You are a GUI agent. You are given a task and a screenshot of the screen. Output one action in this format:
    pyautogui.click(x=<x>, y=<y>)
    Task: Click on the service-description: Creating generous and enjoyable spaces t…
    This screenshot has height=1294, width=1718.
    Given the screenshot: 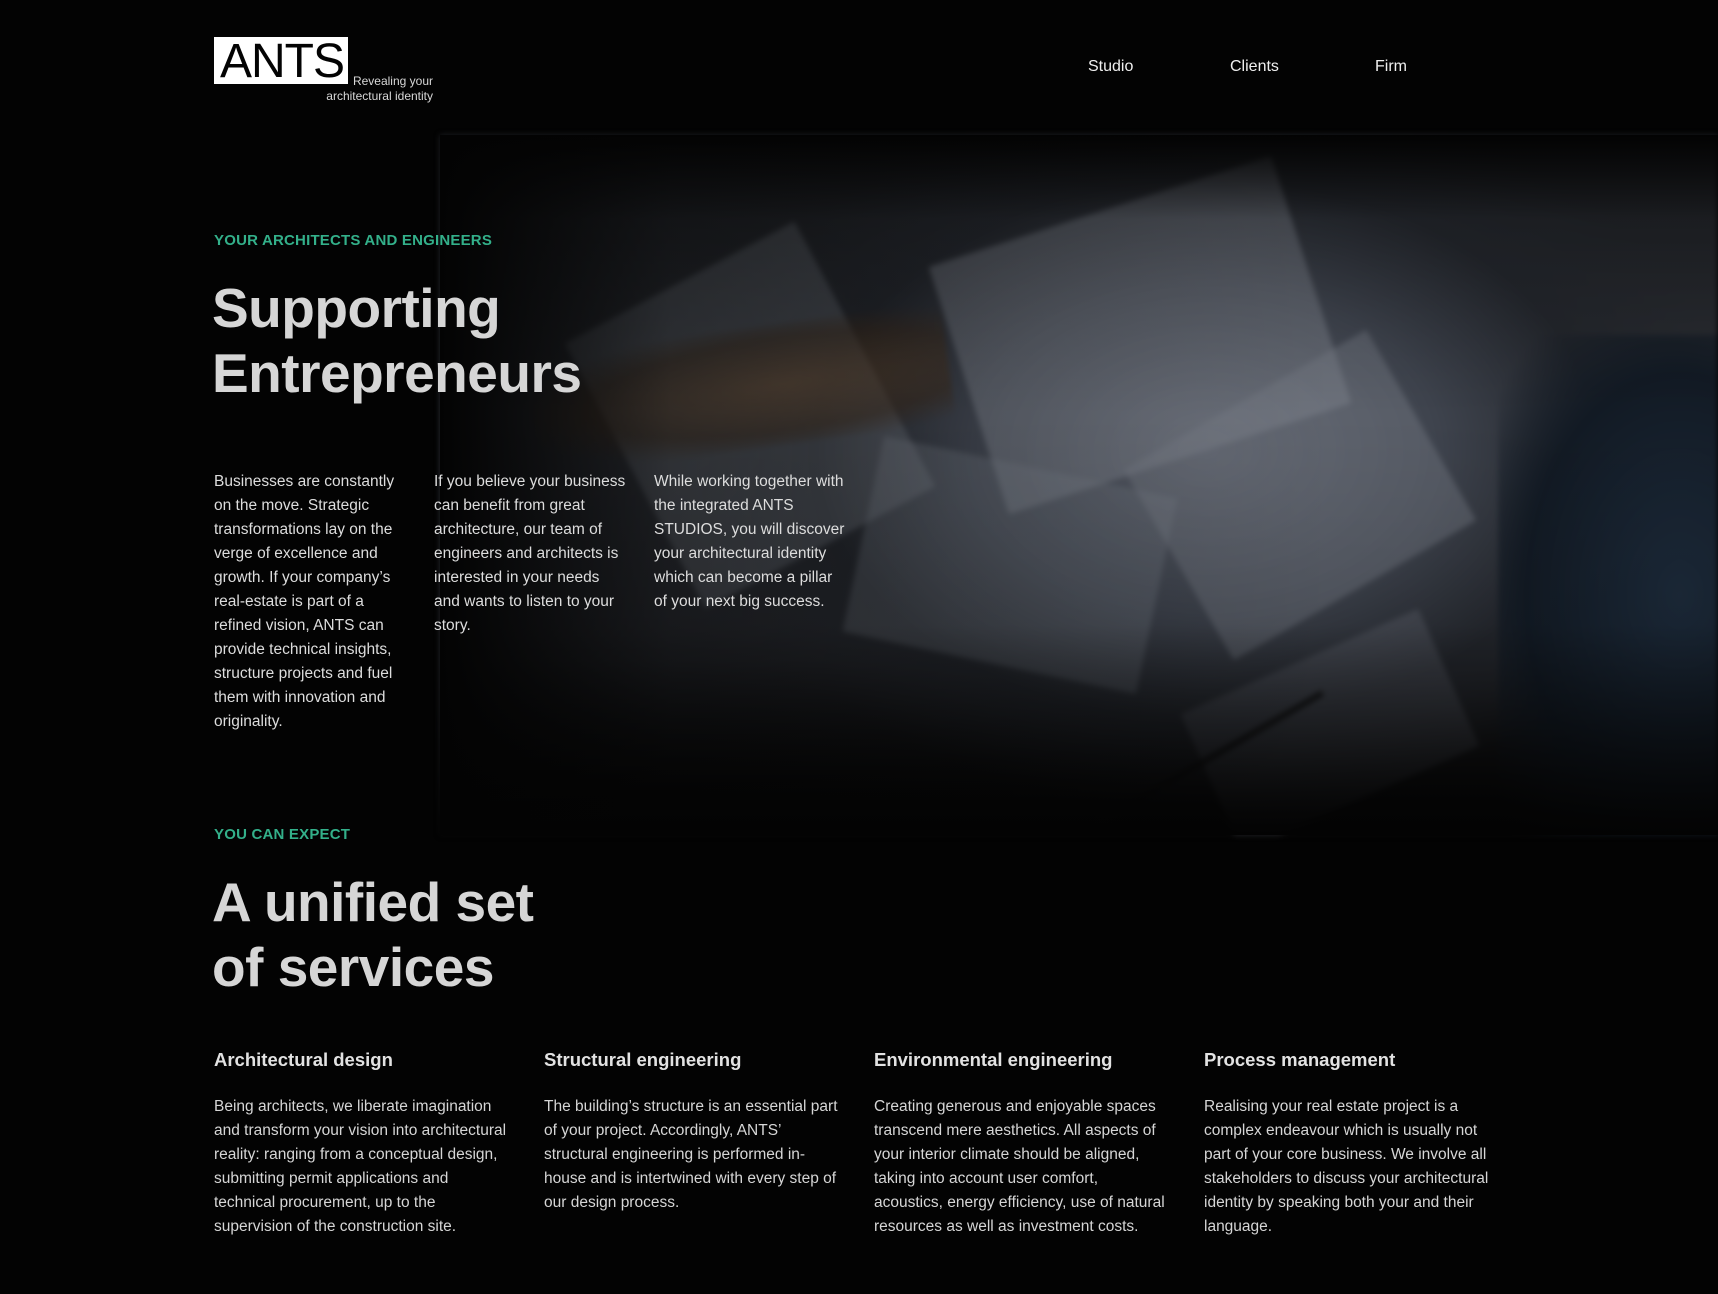 What is the action you would take?
    pyautogui.click(x=1019, y=1166)
    